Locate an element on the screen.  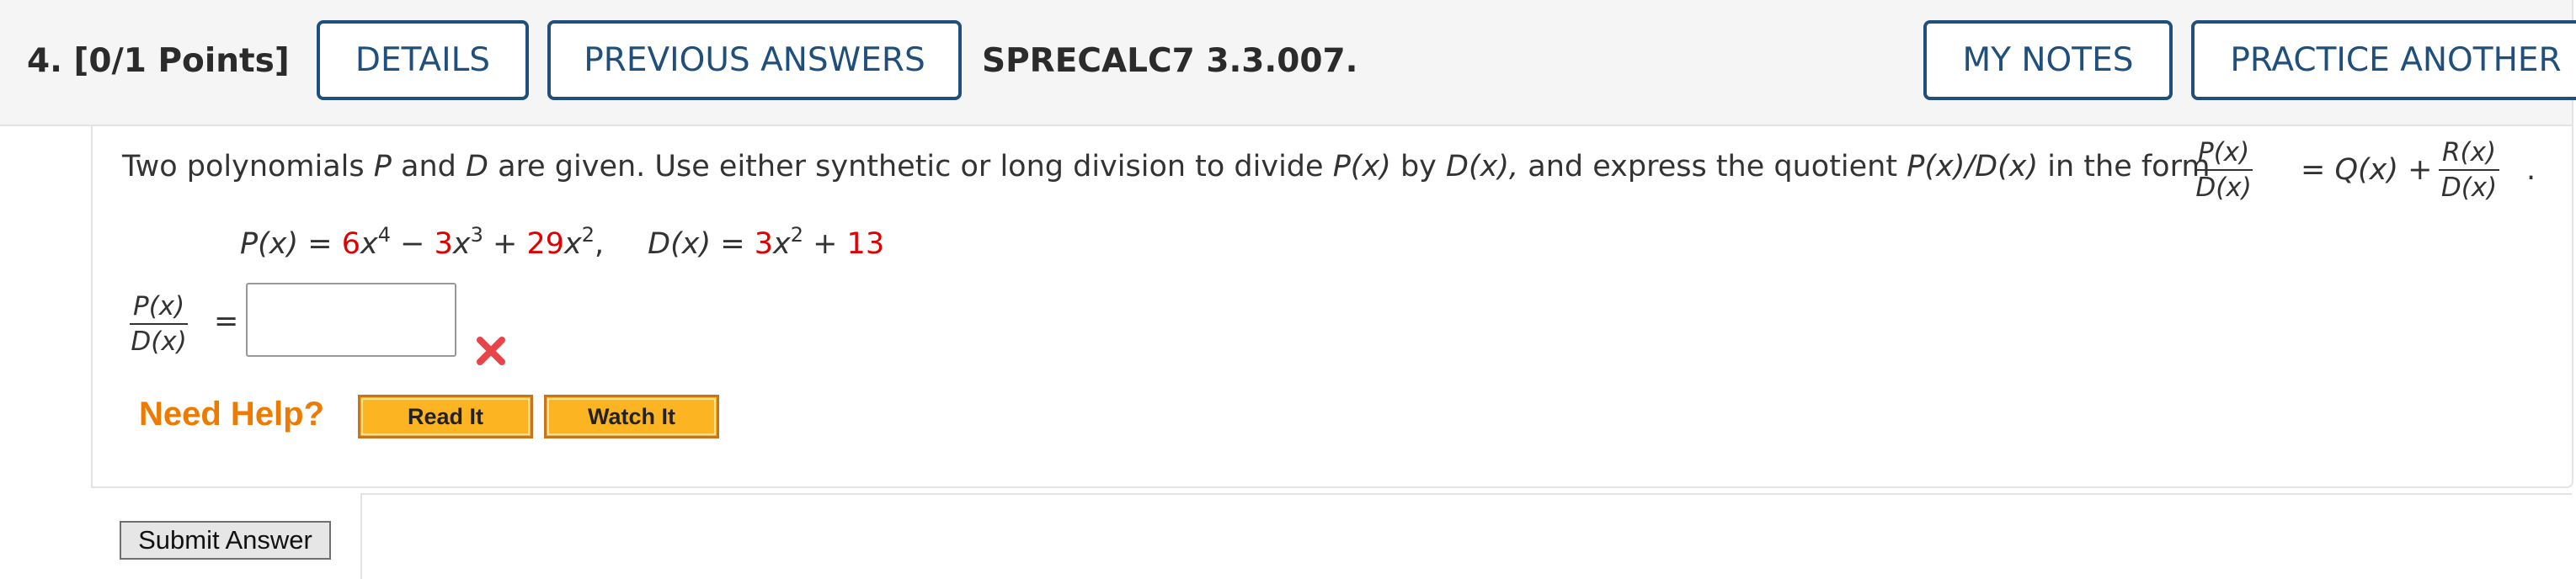
form-fraction-p-over-d: P(x) D(x) is located at coordinates (2224, 170).